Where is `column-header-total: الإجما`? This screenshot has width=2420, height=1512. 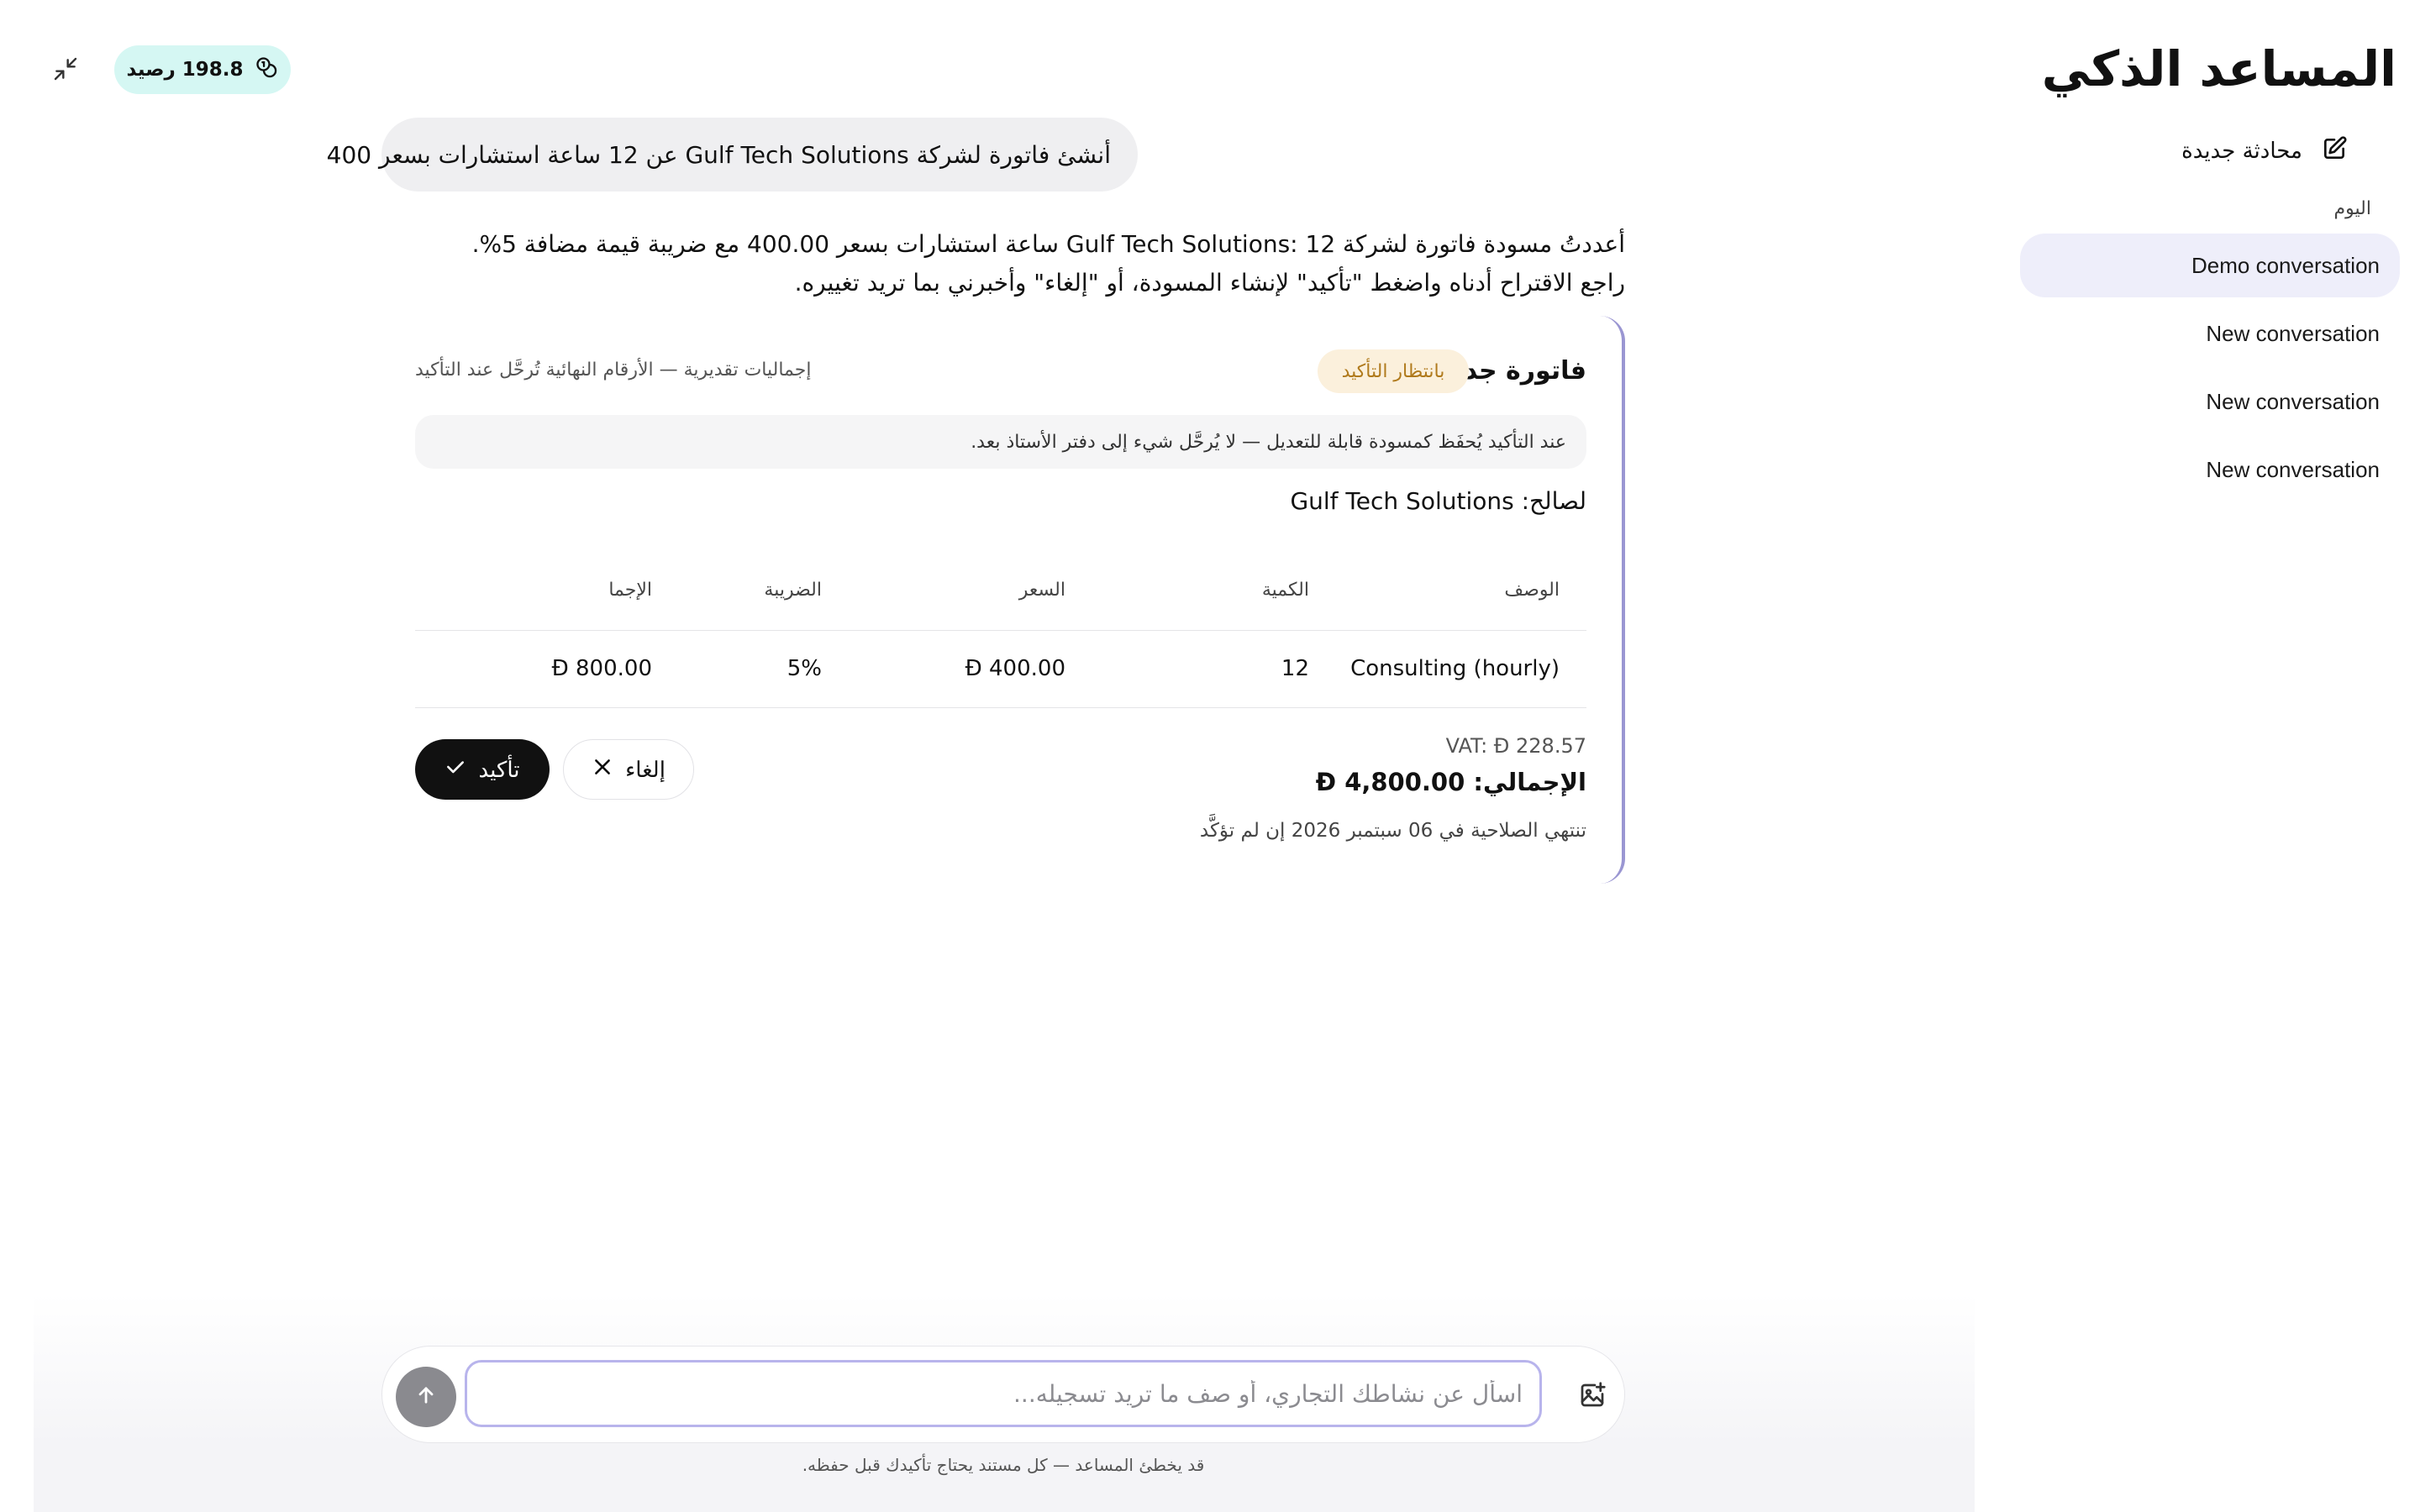 column-header-total: الإجما is located at coordinates (533, 591).